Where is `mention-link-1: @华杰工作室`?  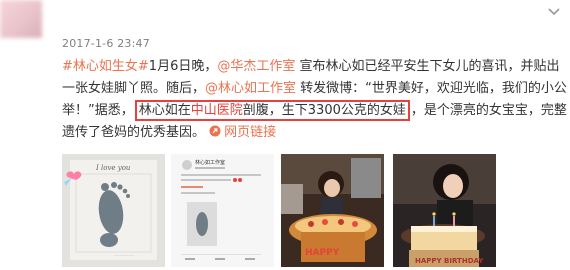 mention-link-1: @华杰工作室 is located at coordinates (256, 66).